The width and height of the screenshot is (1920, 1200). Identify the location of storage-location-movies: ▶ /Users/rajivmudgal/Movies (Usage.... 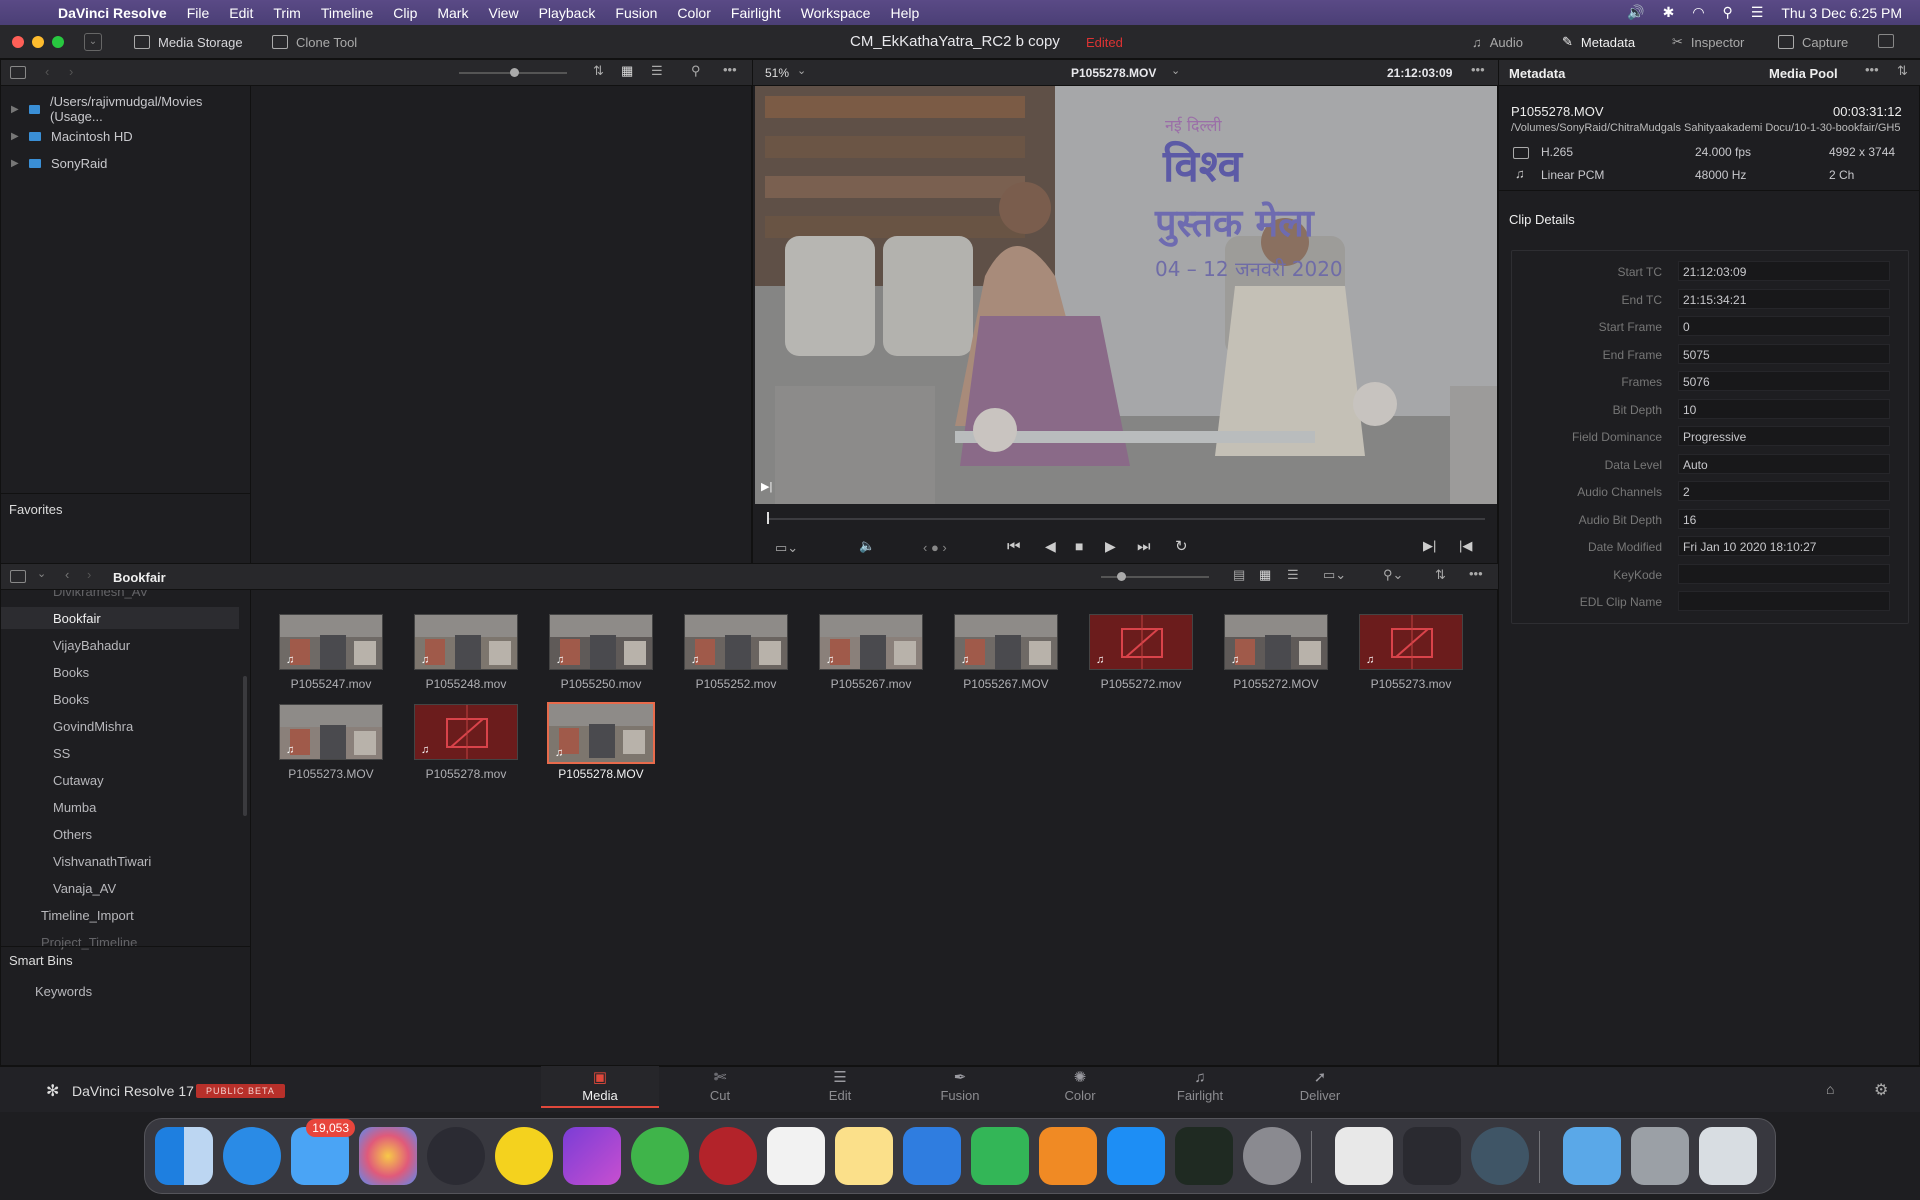
(125, 109).